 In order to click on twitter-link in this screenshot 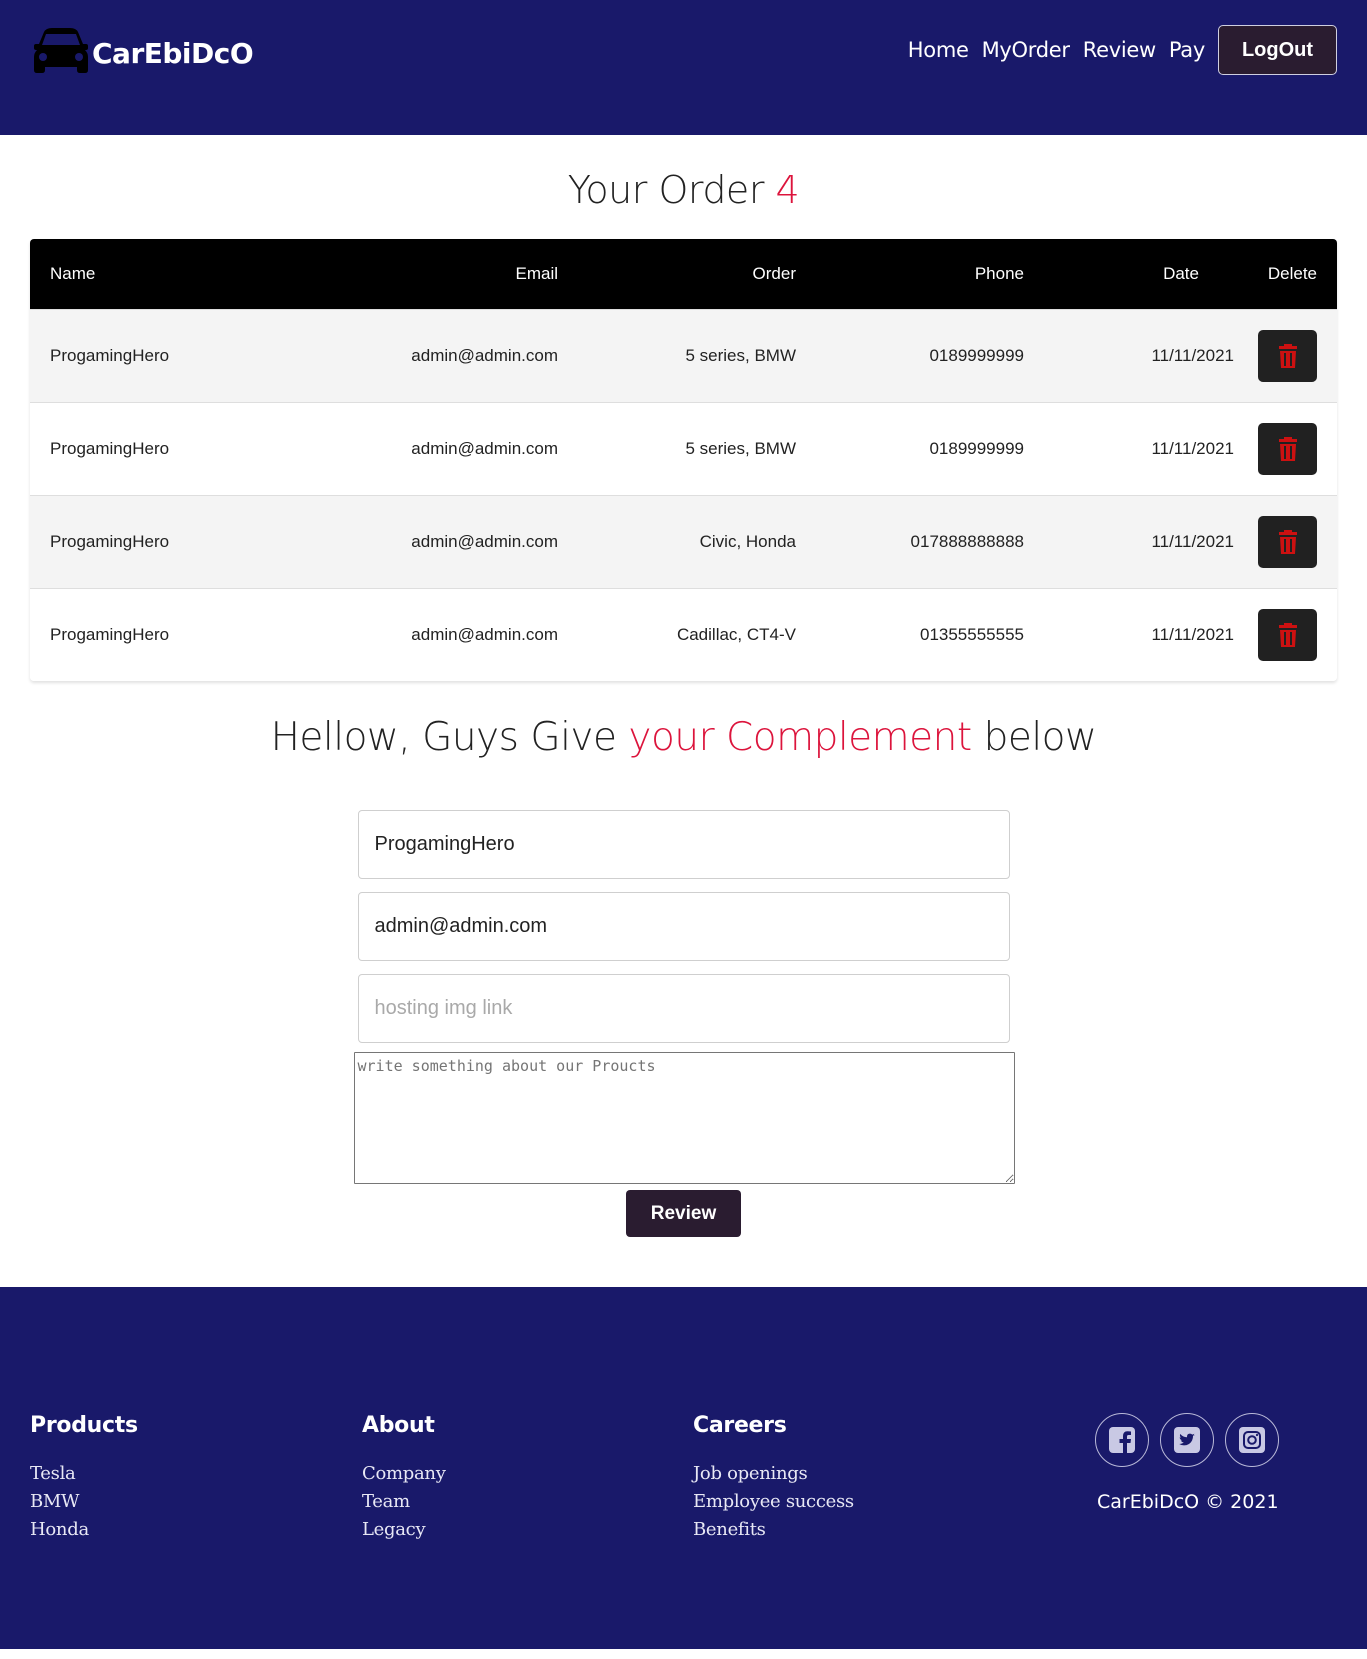, I will do `click(1187, 1440)`.